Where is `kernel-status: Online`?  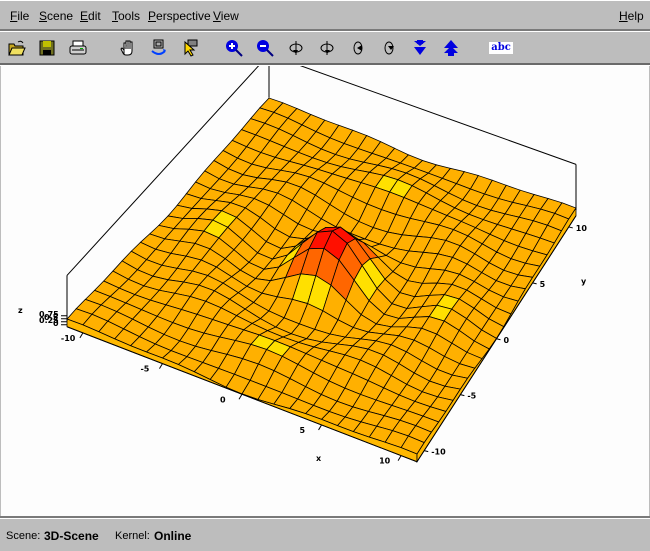 kernel-status: Online is located at coordinates (173, 536).